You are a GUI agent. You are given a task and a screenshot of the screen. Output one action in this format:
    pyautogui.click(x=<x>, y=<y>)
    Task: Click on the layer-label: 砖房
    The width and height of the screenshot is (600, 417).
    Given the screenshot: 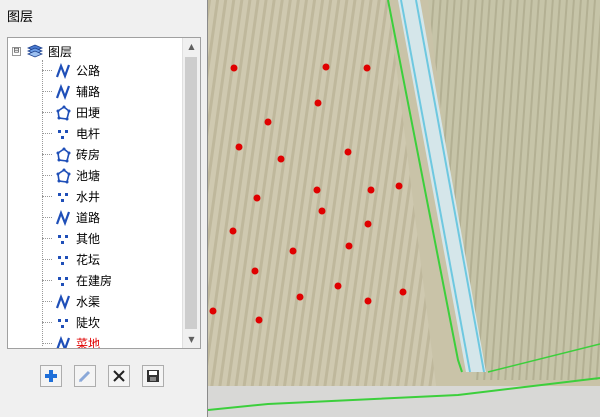 What is the action you would take?
    pyautogui.click(x=88, y=155)
    